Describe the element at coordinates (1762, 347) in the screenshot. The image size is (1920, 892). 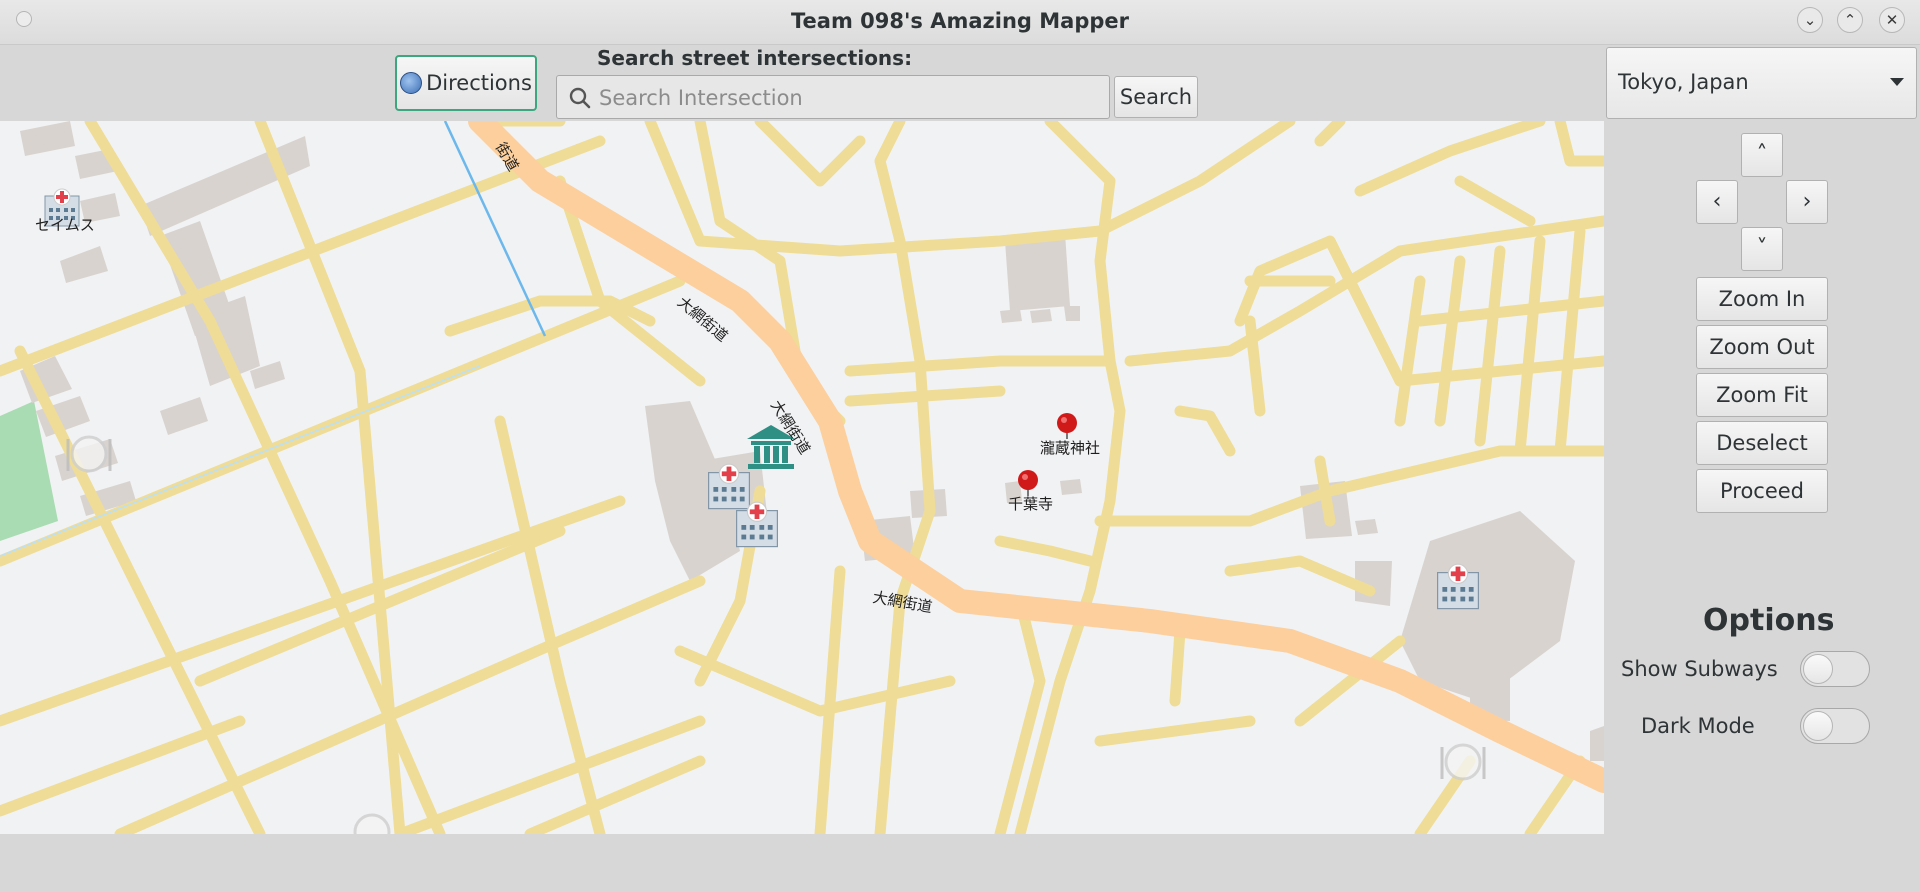
I see `zoom-out-button: Zoom Out` at that location.